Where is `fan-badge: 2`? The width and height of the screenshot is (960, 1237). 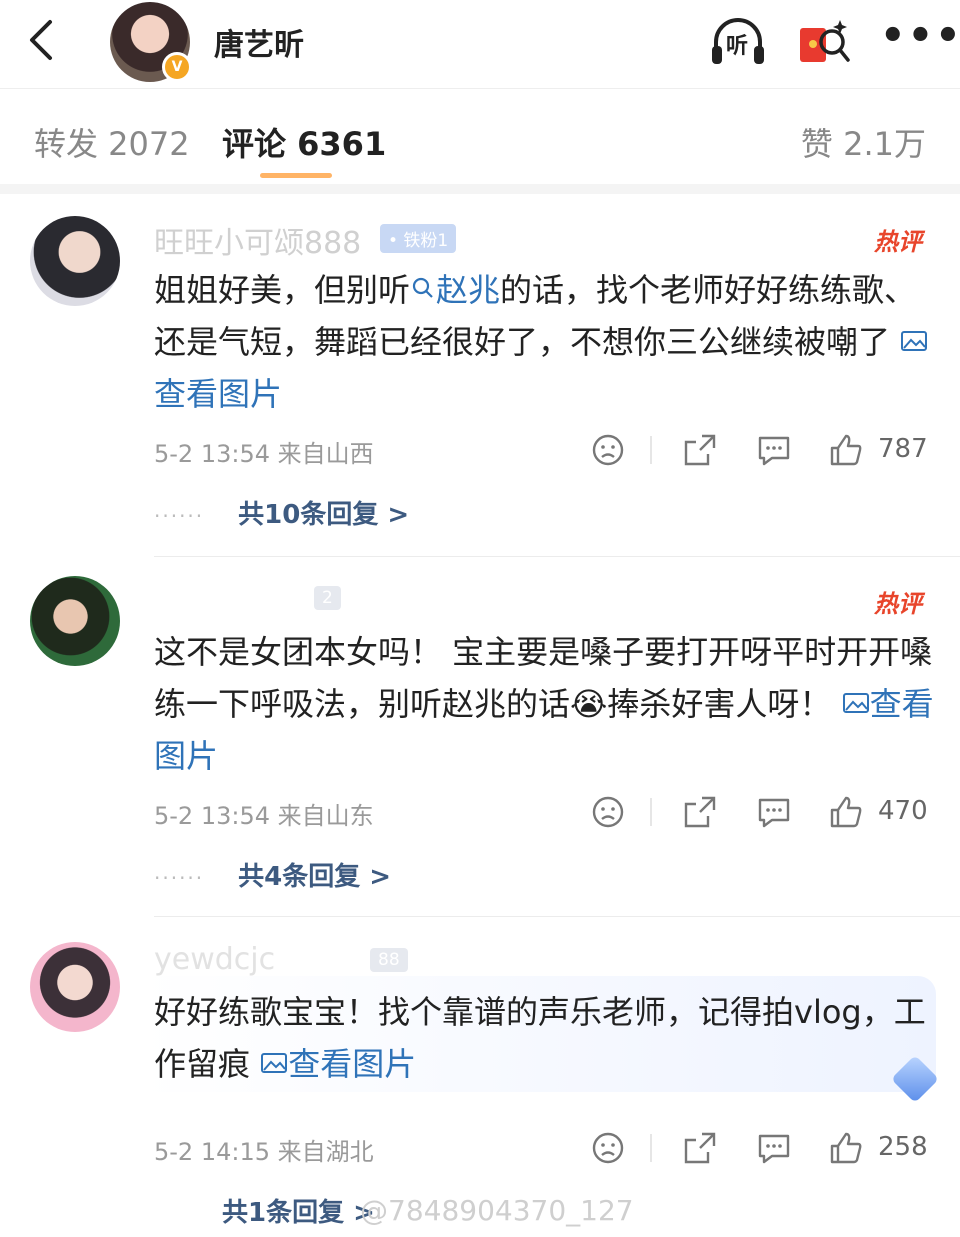
fan-badge: 2 is located at coordinates (327, 598).